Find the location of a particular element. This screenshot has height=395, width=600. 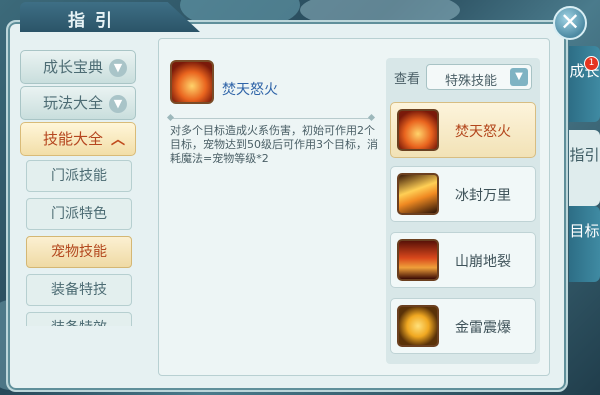

skill-item-name: 金雷震爆 is located at coordinates (483, 328).